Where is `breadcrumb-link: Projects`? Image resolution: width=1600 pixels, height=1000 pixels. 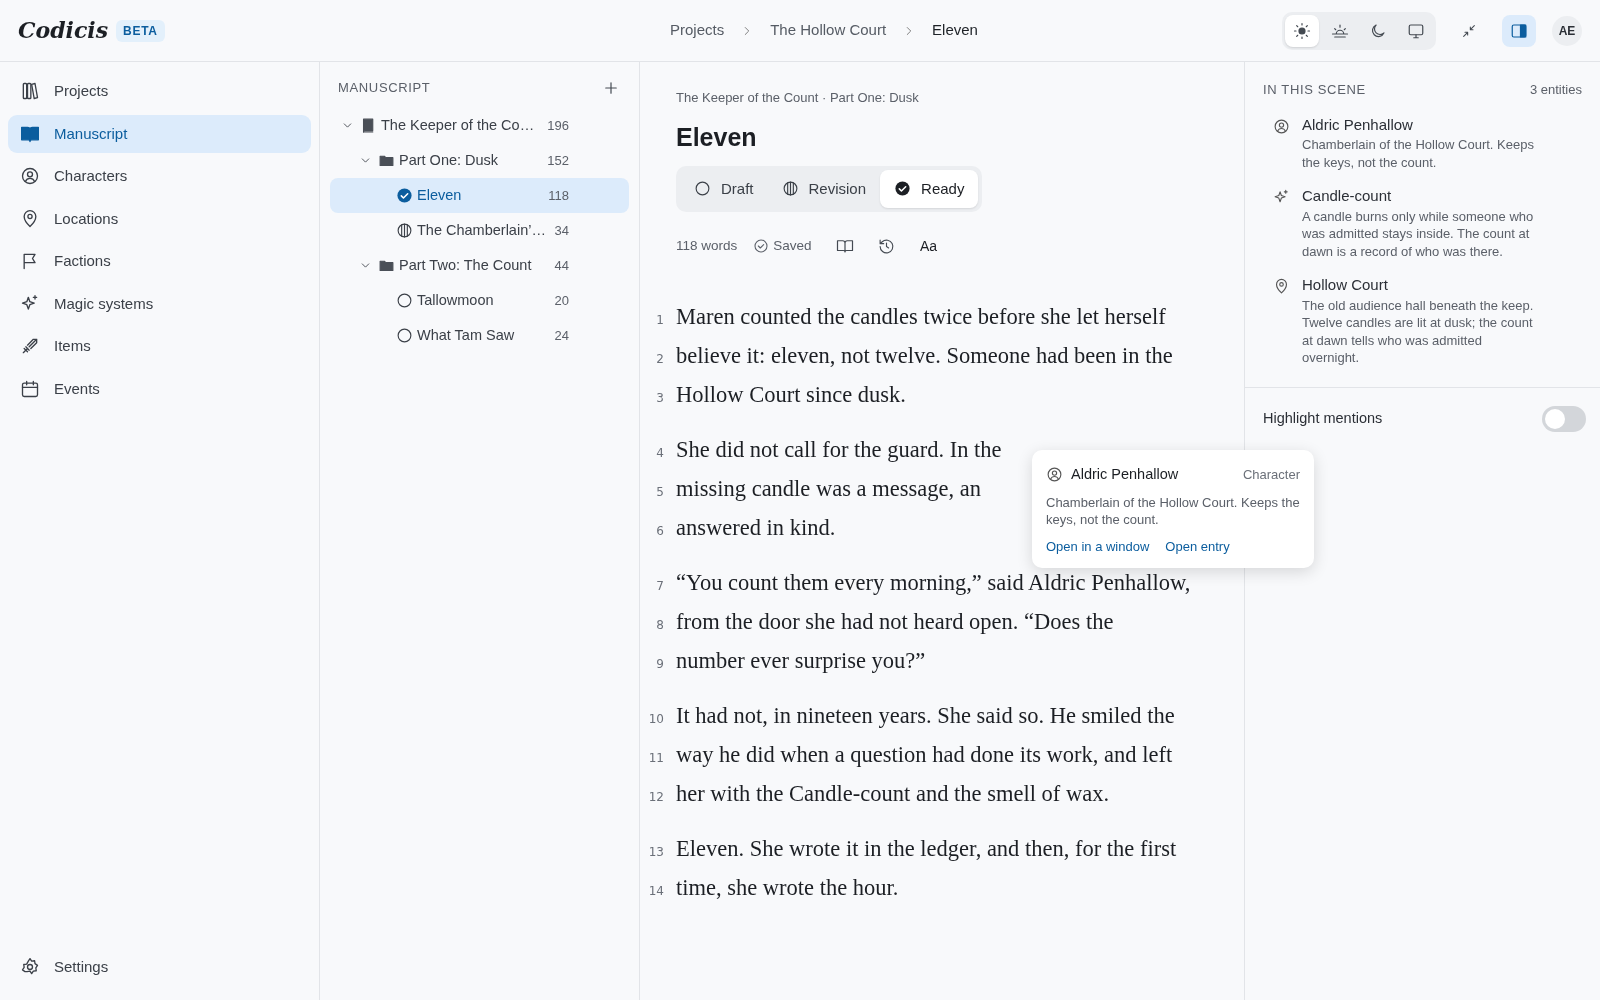 breadcrumb-link: Projects is located at coordinates (697, 30).